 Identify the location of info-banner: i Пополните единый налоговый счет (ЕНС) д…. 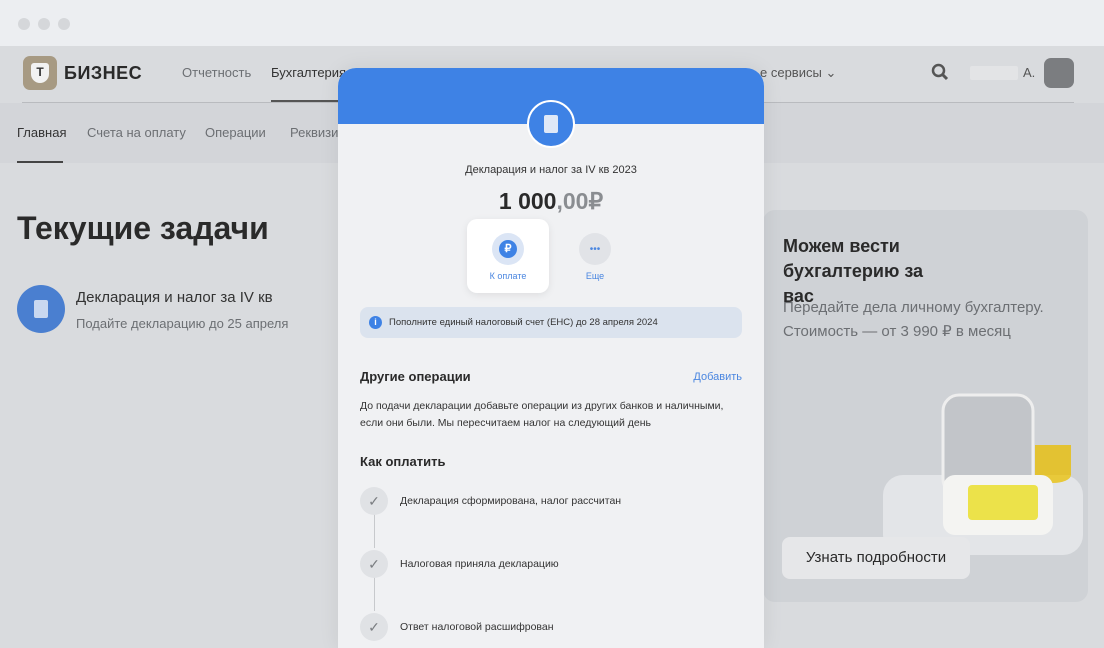
(551, 322).